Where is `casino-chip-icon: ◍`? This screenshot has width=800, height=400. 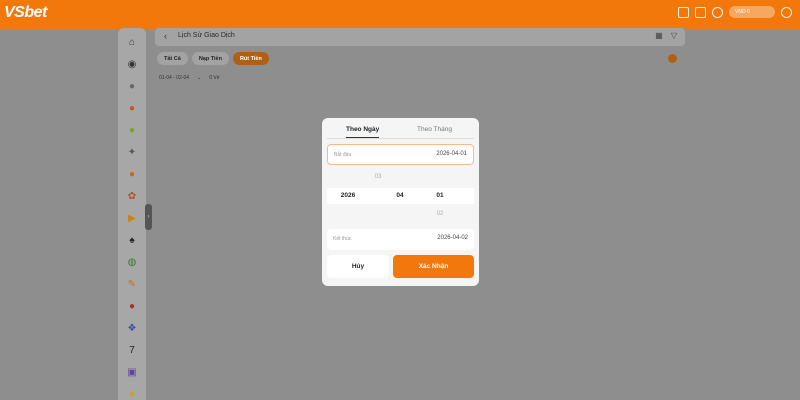
casino-chip-icon: ◍ is located at coordinates (132, 263).